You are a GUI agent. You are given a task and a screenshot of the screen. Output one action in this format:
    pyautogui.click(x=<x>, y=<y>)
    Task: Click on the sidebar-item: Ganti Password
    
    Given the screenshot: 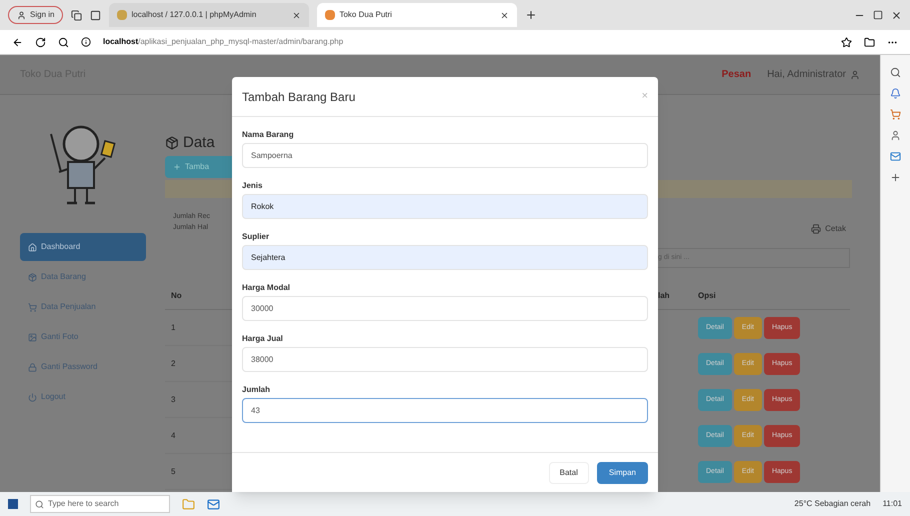 What is the action you would take?
    pyautogui.click(x=83, y=367)
    